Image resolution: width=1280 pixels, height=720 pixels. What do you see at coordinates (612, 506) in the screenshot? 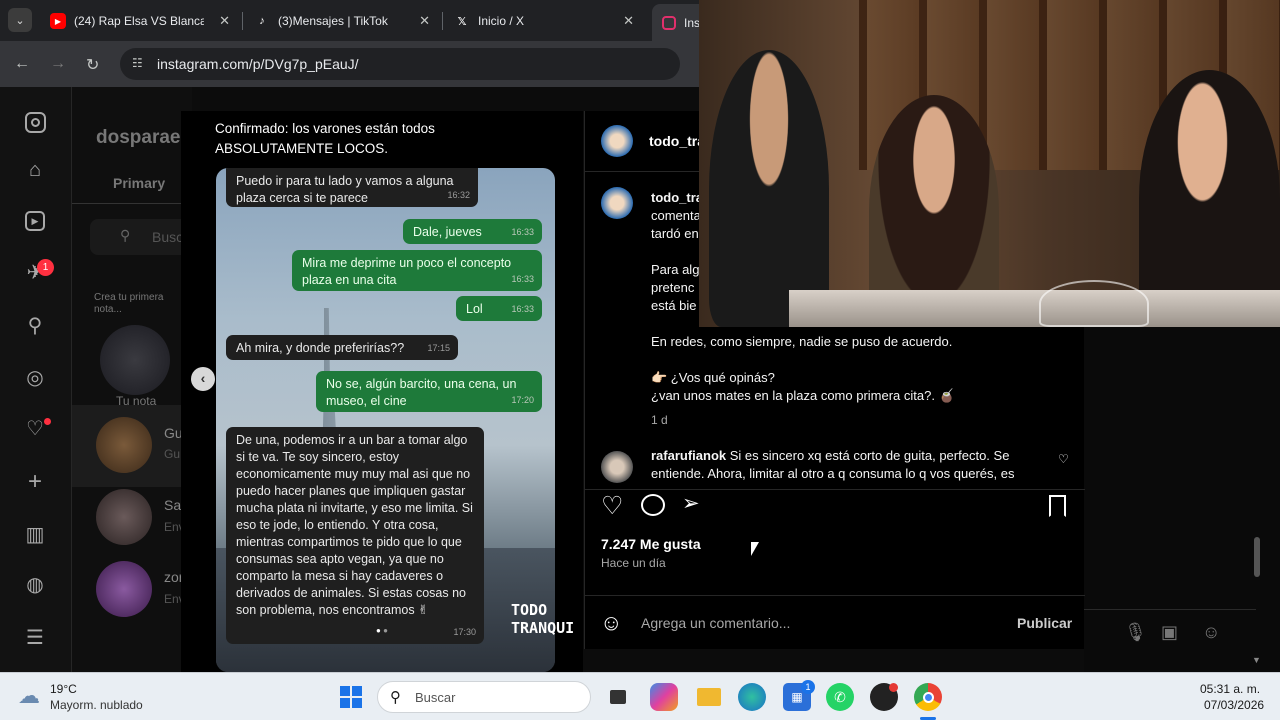
I see `like-icon: ♡` at bounding box center [612, 506].